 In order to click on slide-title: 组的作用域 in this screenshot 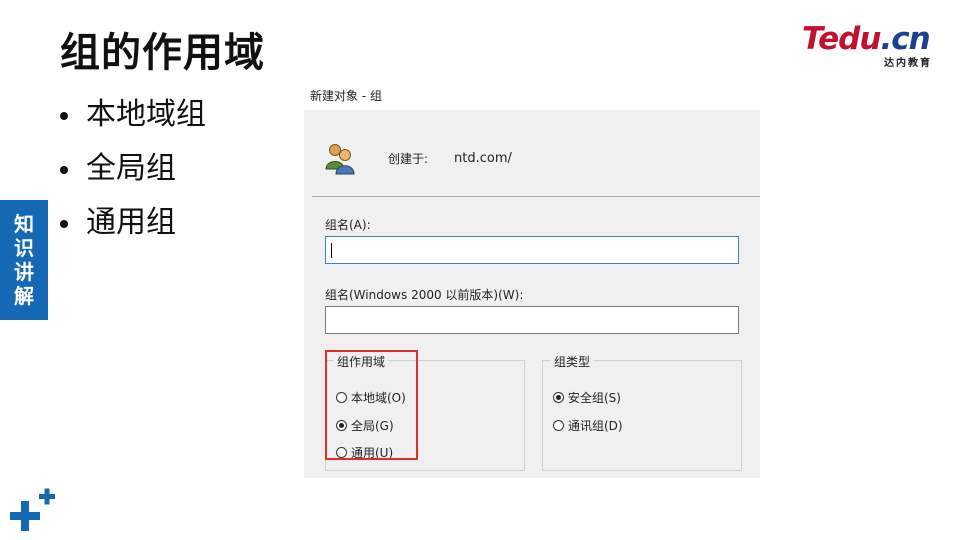, I will do `click(162, 53)`.